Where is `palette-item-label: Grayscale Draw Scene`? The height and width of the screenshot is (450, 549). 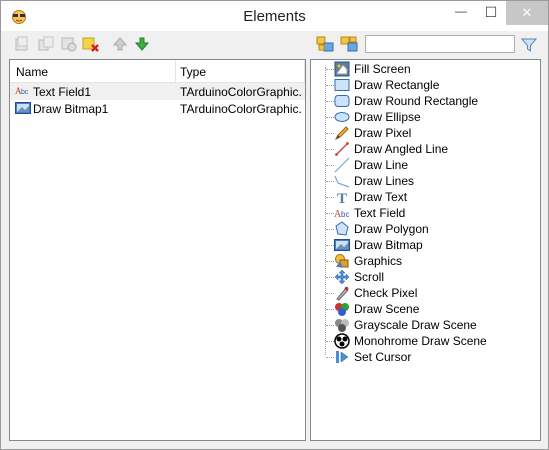 palette-item-label: Grayscale Draw Scene is located at coordinates (415, 325).